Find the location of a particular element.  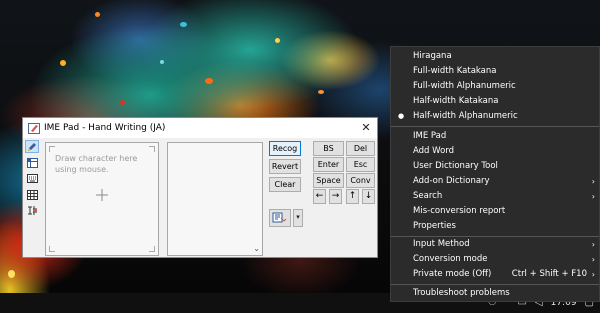

window-title: IME Pad - Hand Writing (JA) is located at coordinates (105, 128).